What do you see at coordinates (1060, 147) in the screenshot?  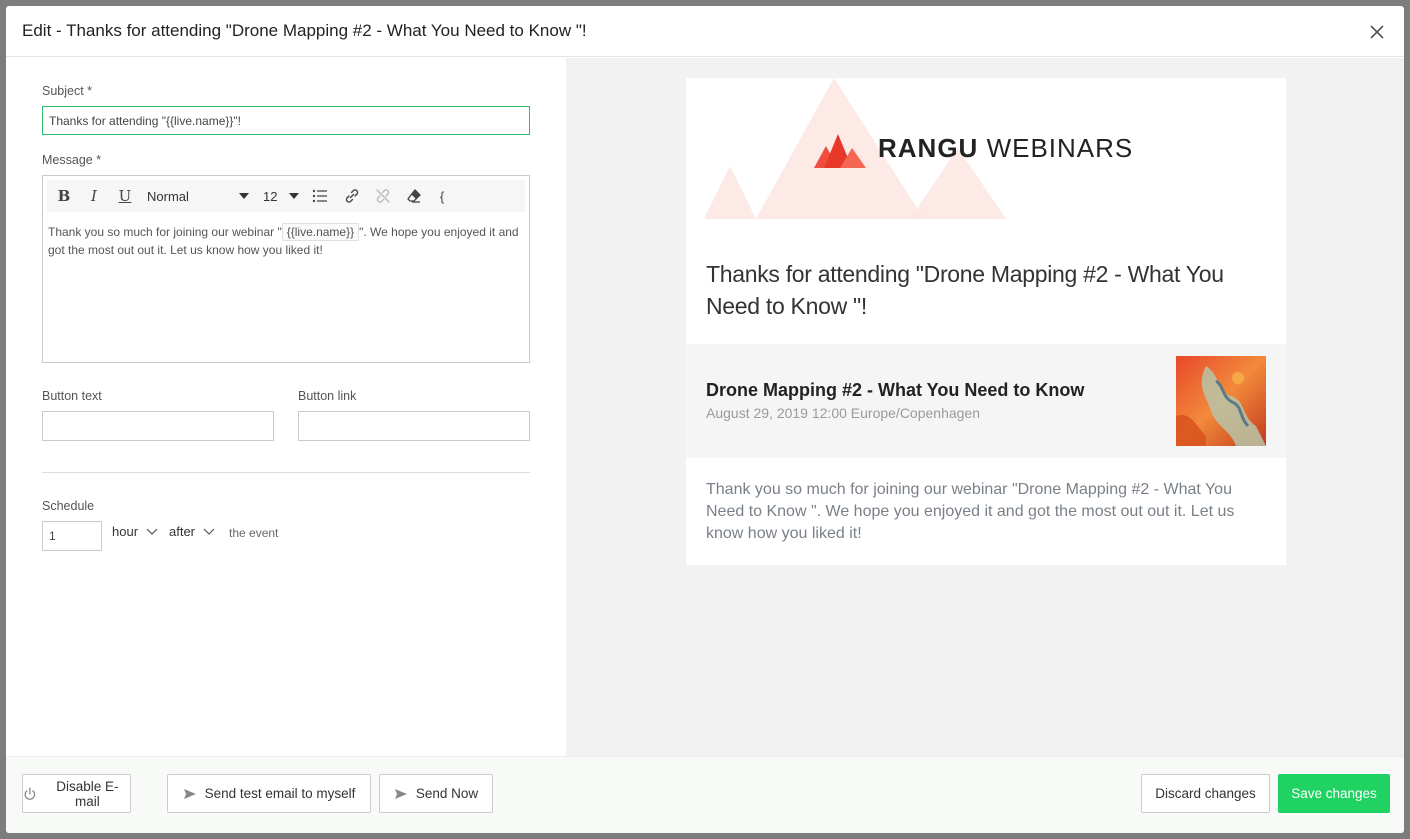 I see `logo-text-light: WEBINARS` at bounding box center [1060, 147].